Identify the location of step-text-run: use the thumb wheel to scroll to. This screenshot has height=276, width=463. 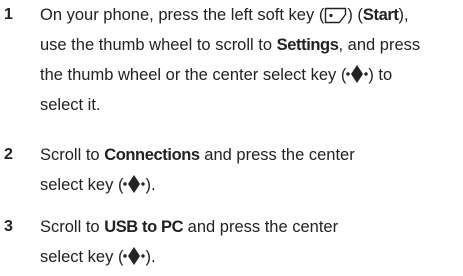
(158, 45).